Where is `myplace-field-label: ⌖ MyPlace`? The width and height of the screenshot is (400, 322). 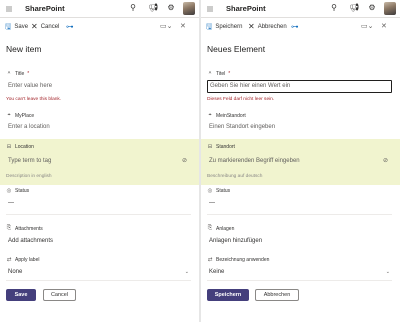 myplace-field-label: ⌖ MyPlace is located at coordinates (20, 115).